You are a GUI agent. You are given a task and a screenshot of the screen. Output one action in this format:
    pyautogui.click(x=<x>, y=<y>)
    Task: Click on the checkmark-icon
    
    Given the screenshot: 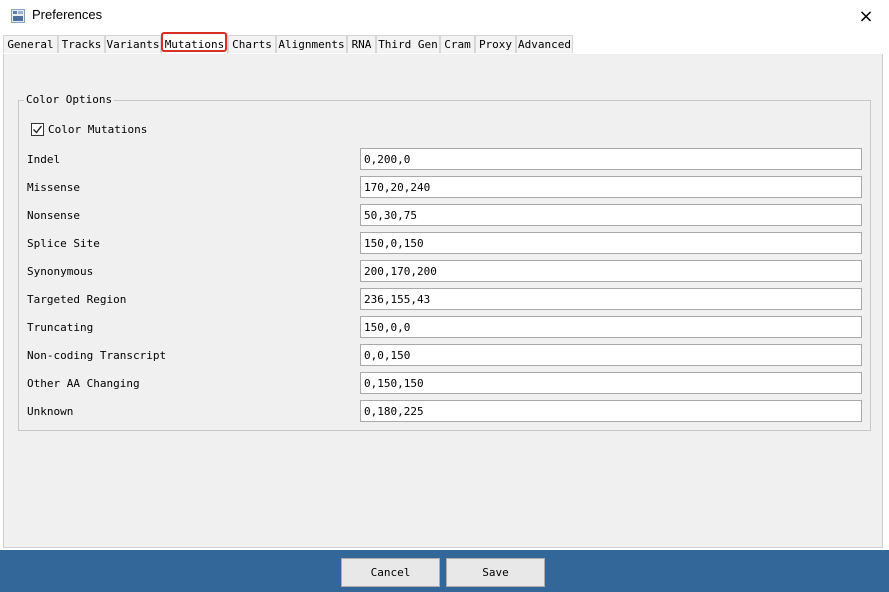 What is the action you would take?
    pyautogui.click(x=38, y=129)
    